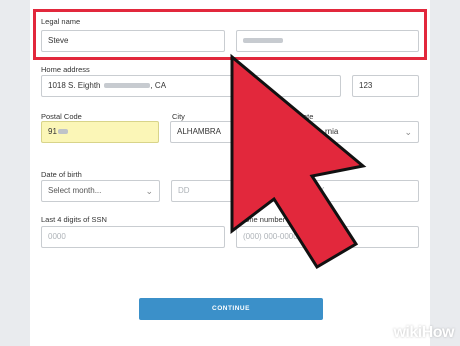 This screenshot has height=346, width=460. What do you see at coordinates (407, 332) in the screenshot?
I see `watermark-wiki: wiki` at bounding box center [407, 332].